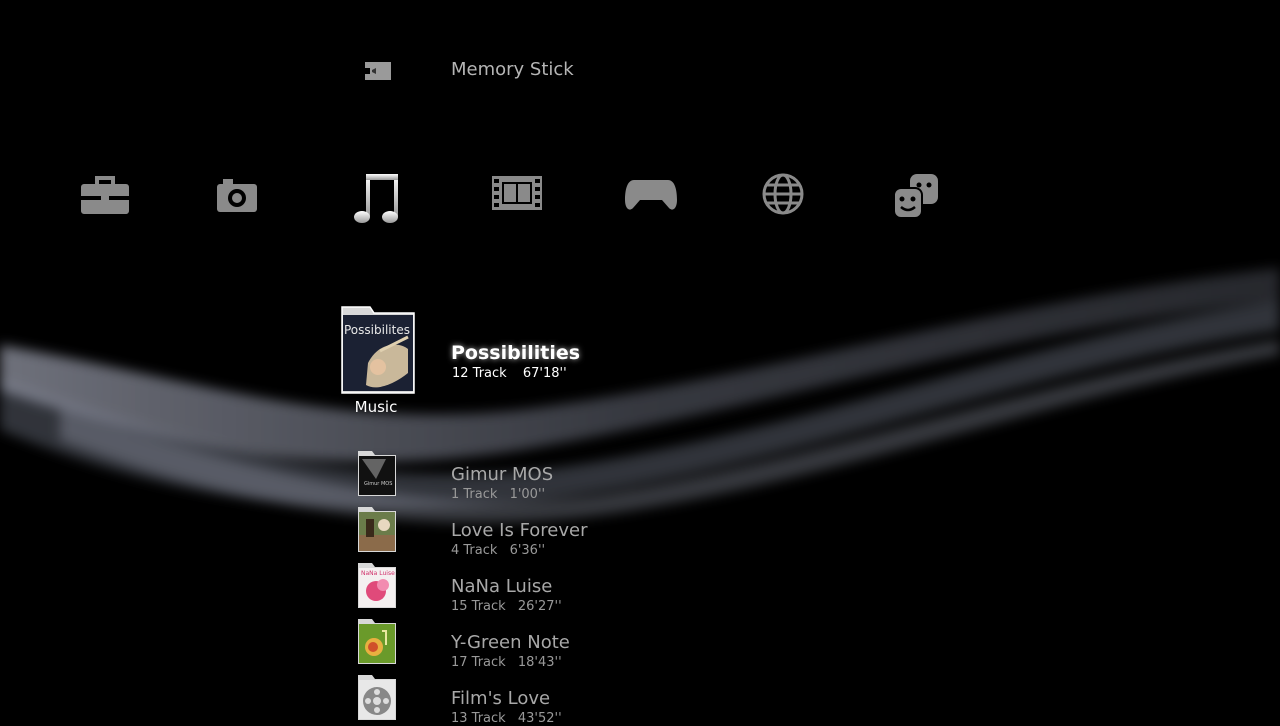  Describe the element at coordinates (376, 291) in the screenshot. I see `category-music: Music` at that location.